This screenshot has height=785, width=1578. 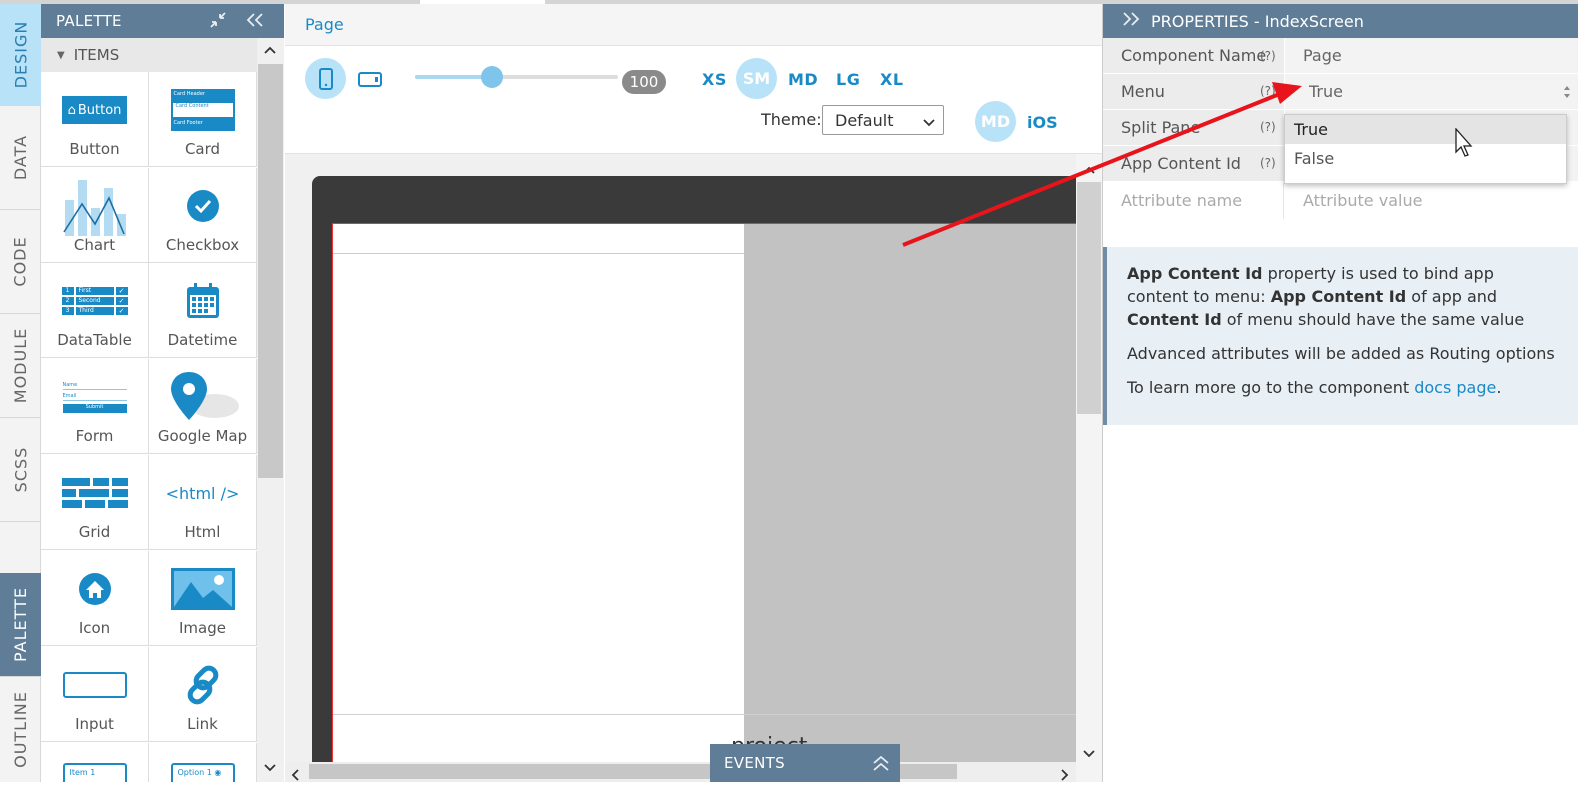 What do you see at coordinates (95, 207) in the screenshot?
I see `chart-icon` at bounding box center [95, 207].